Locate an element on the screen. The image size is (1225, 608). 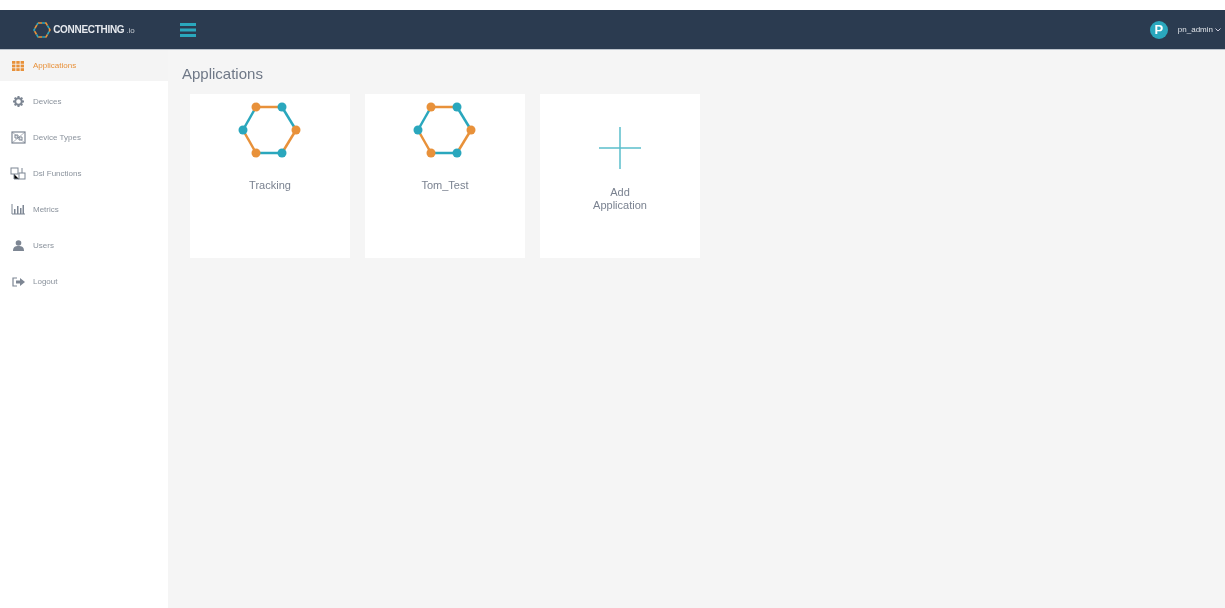
sidebar-item: Device Types is located at coordinates (84, 137).